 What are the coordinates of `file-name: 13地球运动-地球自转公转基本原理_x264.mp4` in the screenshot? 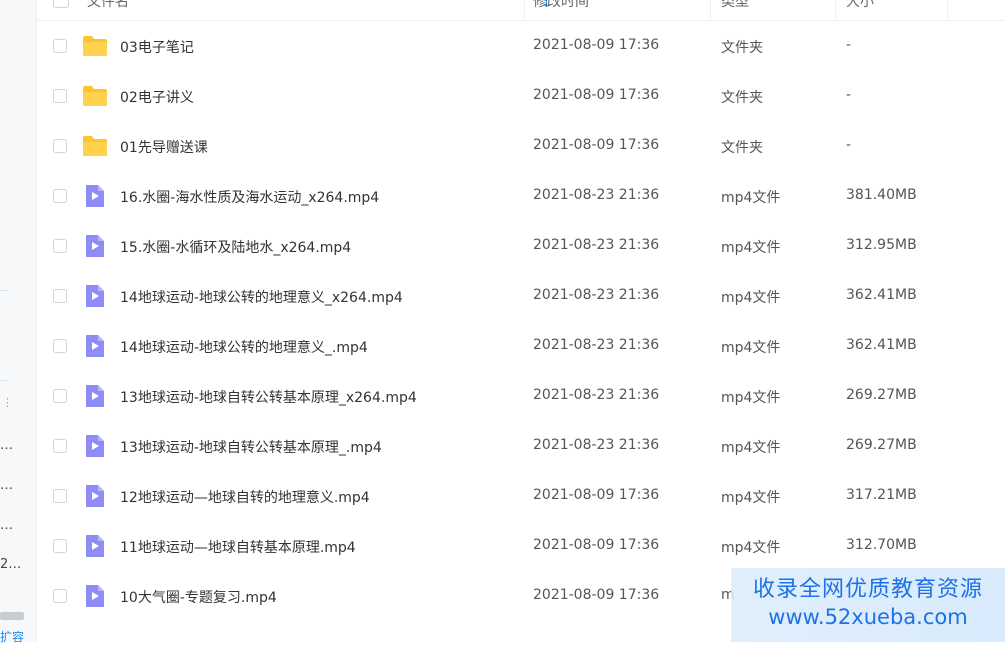 It's located at (268, 397).